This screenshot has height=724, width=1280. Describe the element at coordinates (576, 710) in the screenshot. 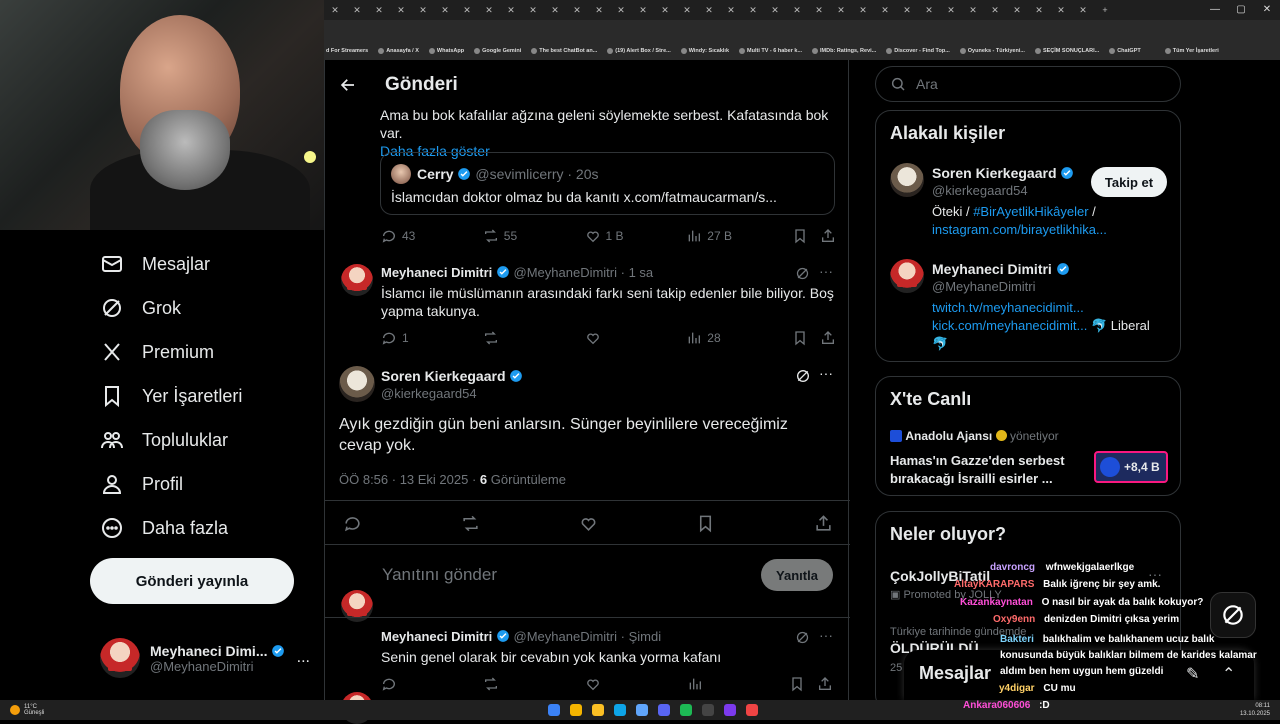

I see `chrome-icon` at that location.